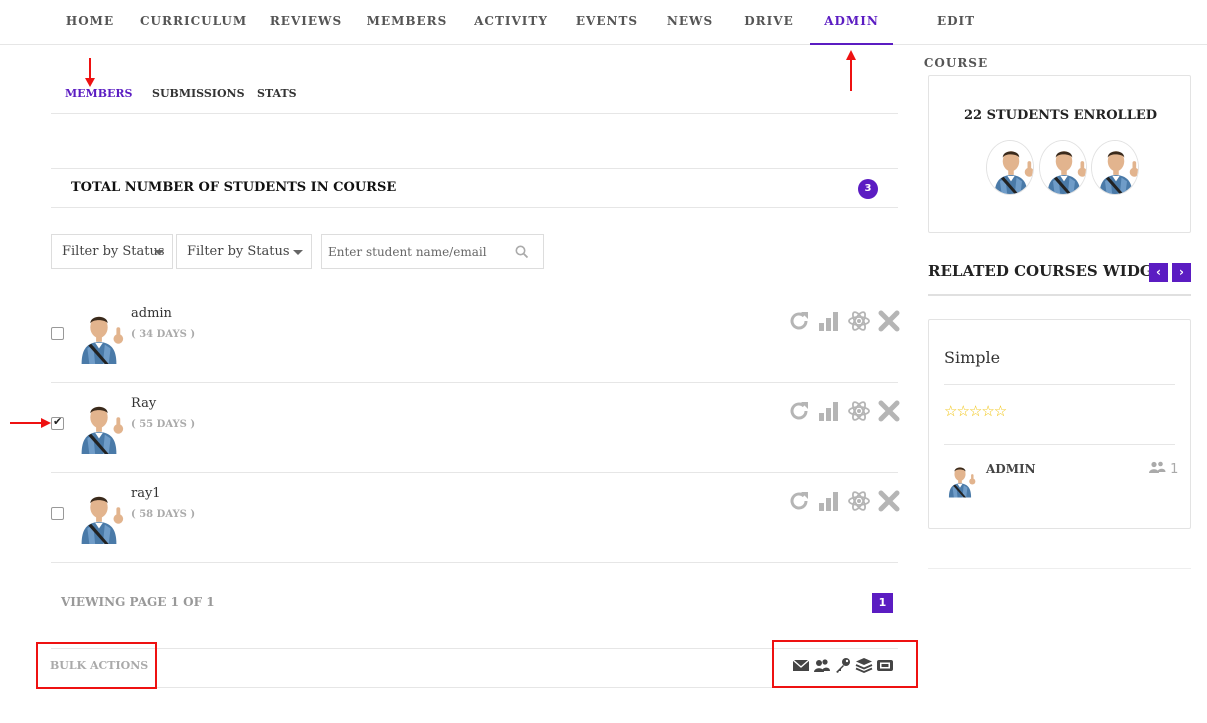  What do you see at coordinates (198, 93) in the screenshot?
I see `subtab-submissions: SUBMISSIONS` at bounding box center [198, 93].